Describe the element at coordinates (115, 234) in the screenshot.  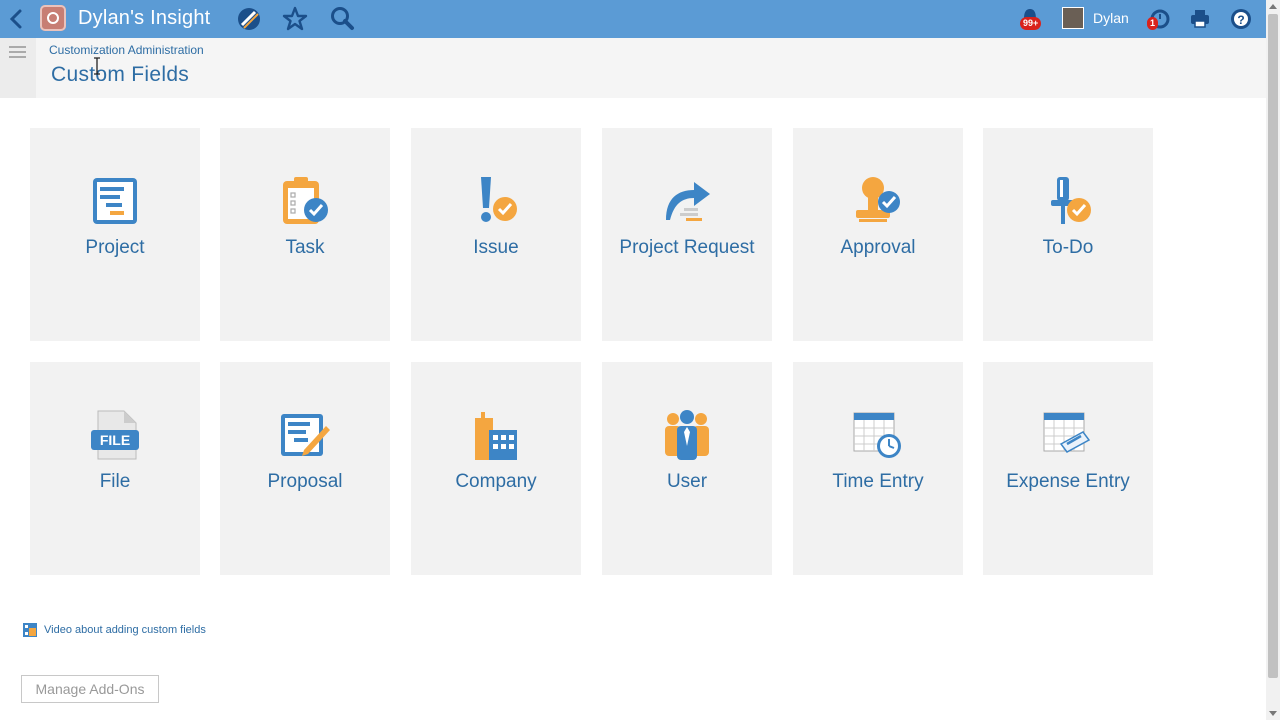
I see `tile-project: Project` at that location.